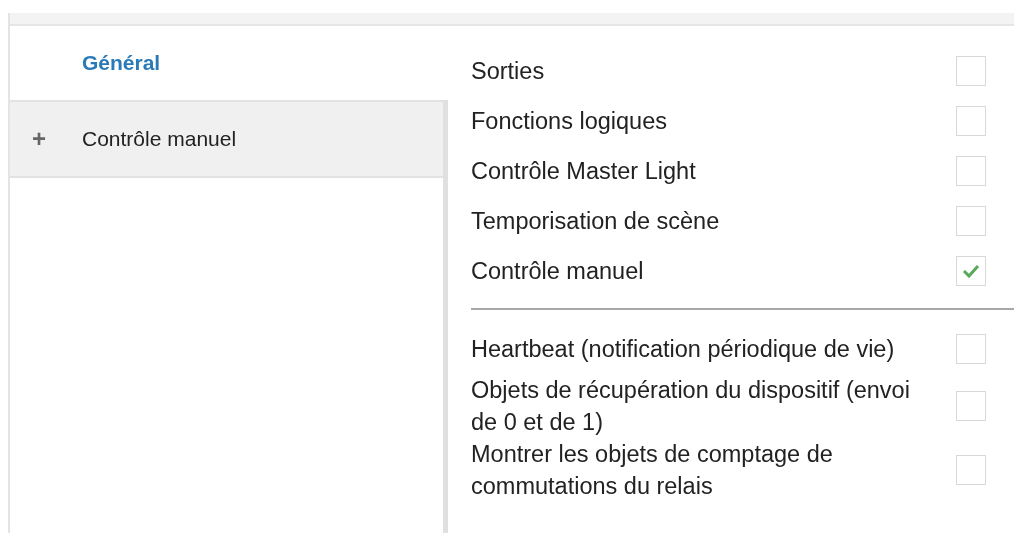 The width and height of the screenshot is (1014, 533). What do you see at coordinates (683, 349) in the screenshot?
I see `option-label: Heartbeat (notification périodique de vie)` at bounding box center [683, 349].